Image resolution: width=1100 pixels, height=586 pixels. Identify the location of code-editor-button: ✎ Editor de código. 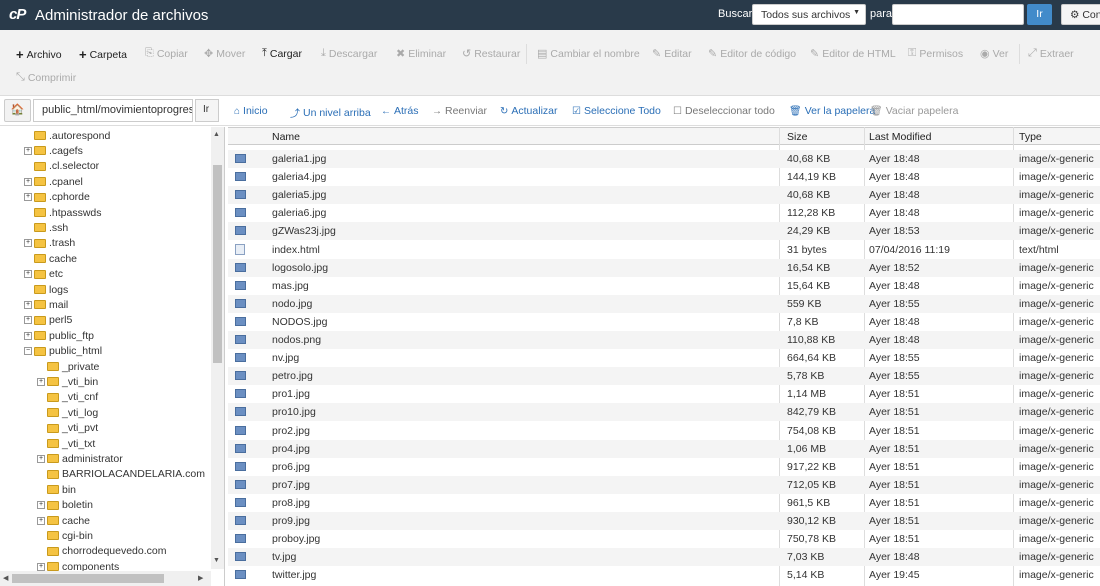
(752, 54).